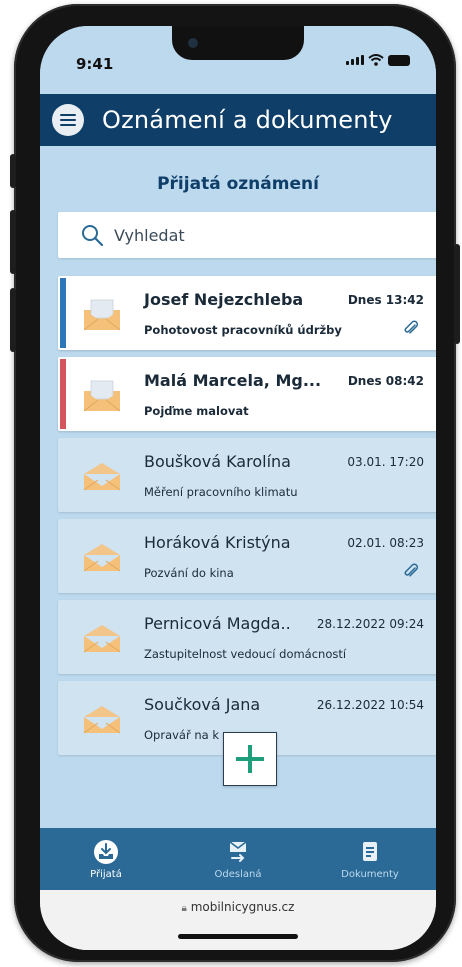 This screenshot has height=967, width=462. What do you see at coordinates (385, 543) in the screenshot?
I see `message-datetime: 02.01. 08:23` at bounding box center [385, 543].